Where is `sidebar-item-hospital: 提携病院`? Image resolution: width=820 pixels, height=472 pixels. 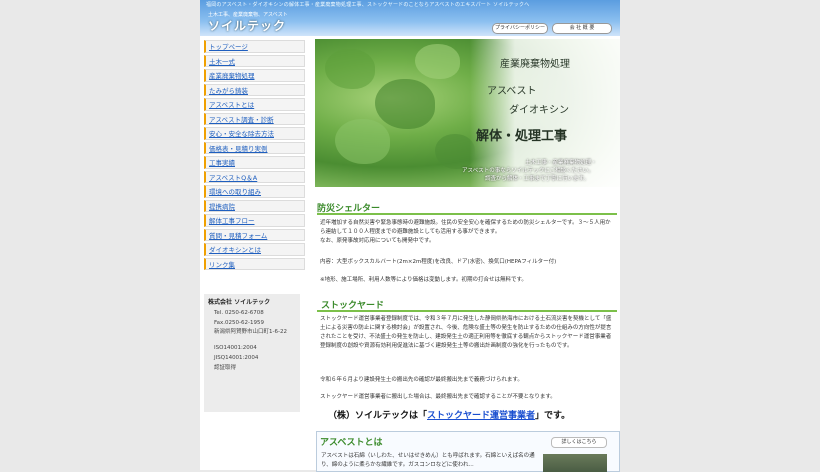
sidebar-item-hospital: 提携病院 is located at coordinates (254, 205).